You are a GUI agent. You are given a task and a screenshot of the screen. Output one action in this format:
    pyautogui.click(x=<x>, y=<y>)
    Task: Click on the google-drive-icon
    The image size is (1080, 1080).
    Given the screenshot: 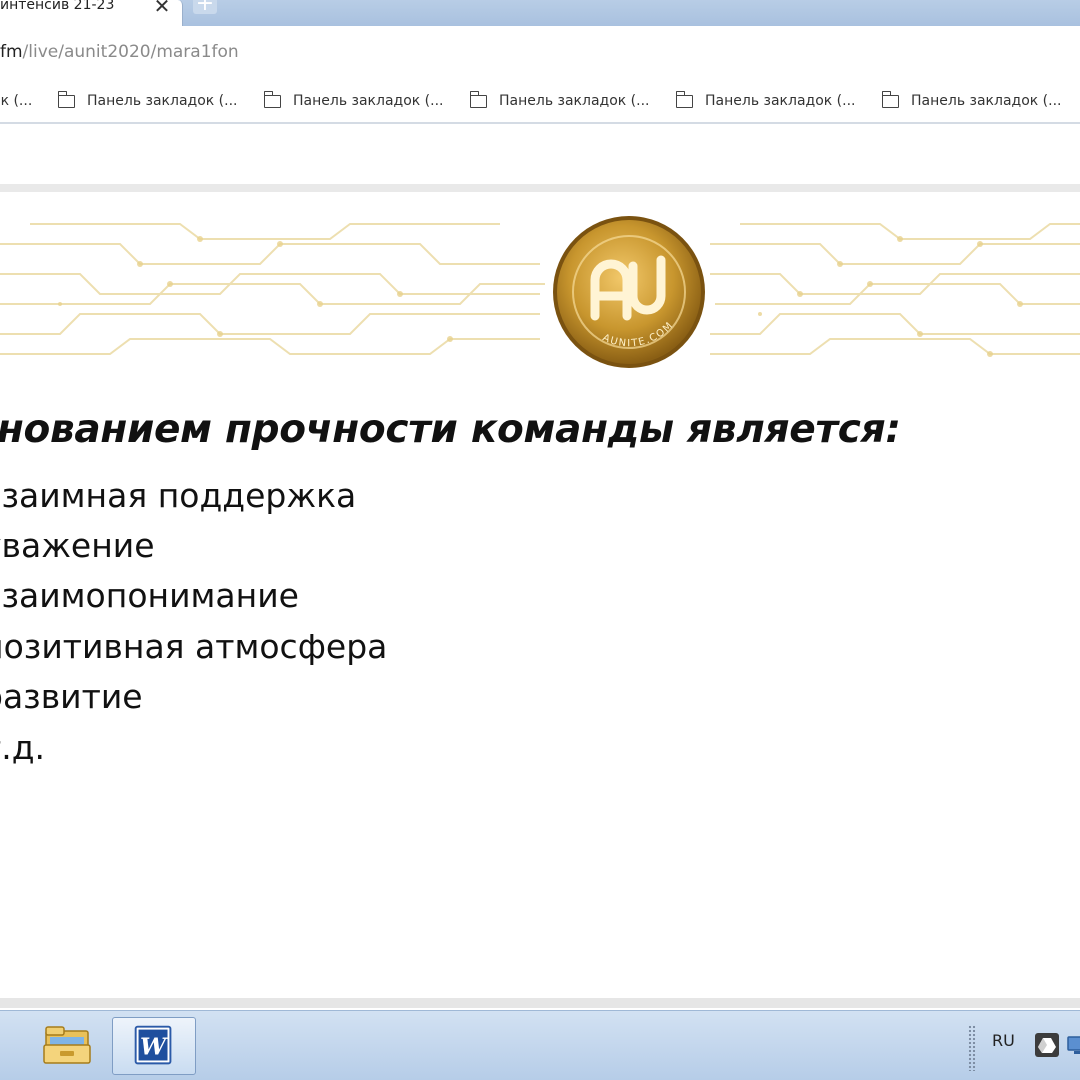 What is the action you would take?
    pyautogui.click(x=1047, y=1045)
    